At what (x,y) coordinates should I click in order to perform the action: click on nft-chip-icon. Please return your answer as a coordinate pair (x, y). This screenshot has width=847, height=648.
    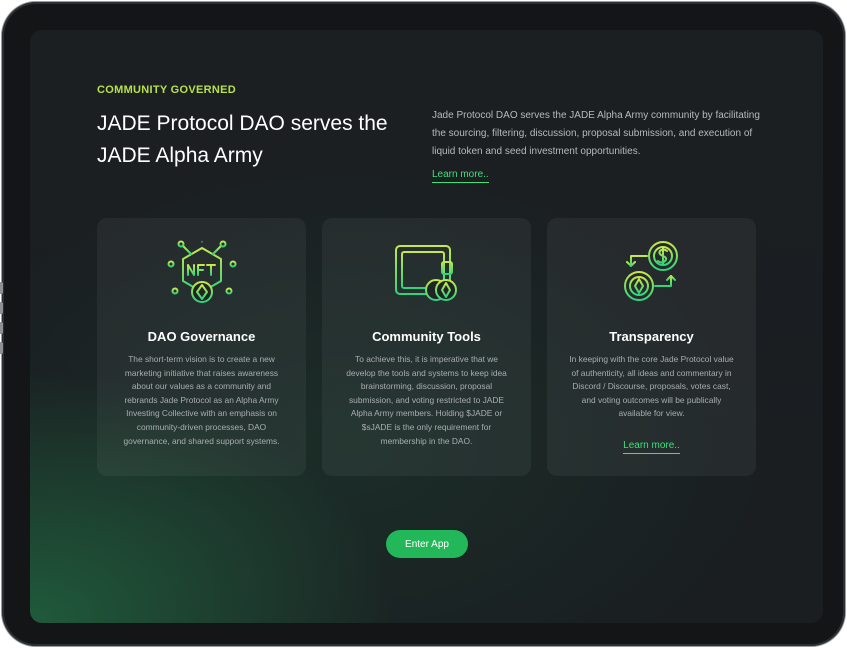
    Looking at the image, I should click on (201, 271).